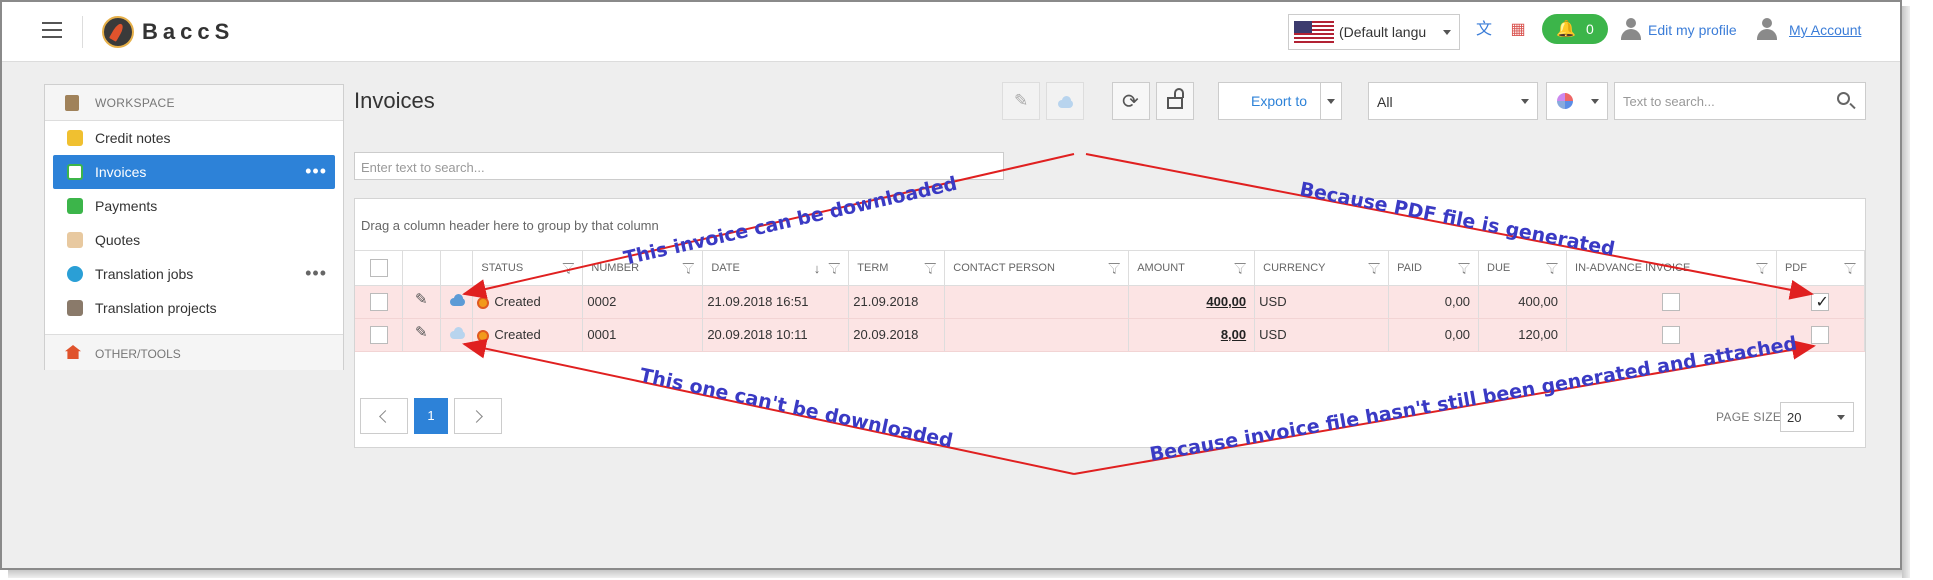 The height and width of the screenshot is (580, 1933). Describe the element at coordinates (956, 574) in the screenshot. I see `window-shadow-bottom` at that location.